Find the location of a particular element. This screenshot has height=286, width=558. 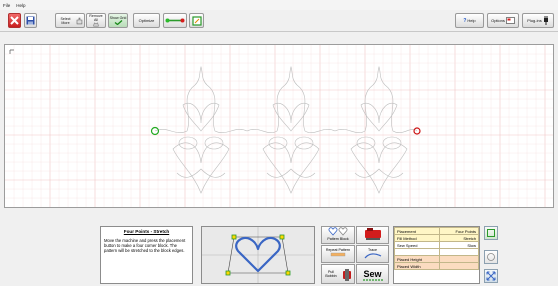

optimize-button: Optimize is located at coordinates (146, 20).